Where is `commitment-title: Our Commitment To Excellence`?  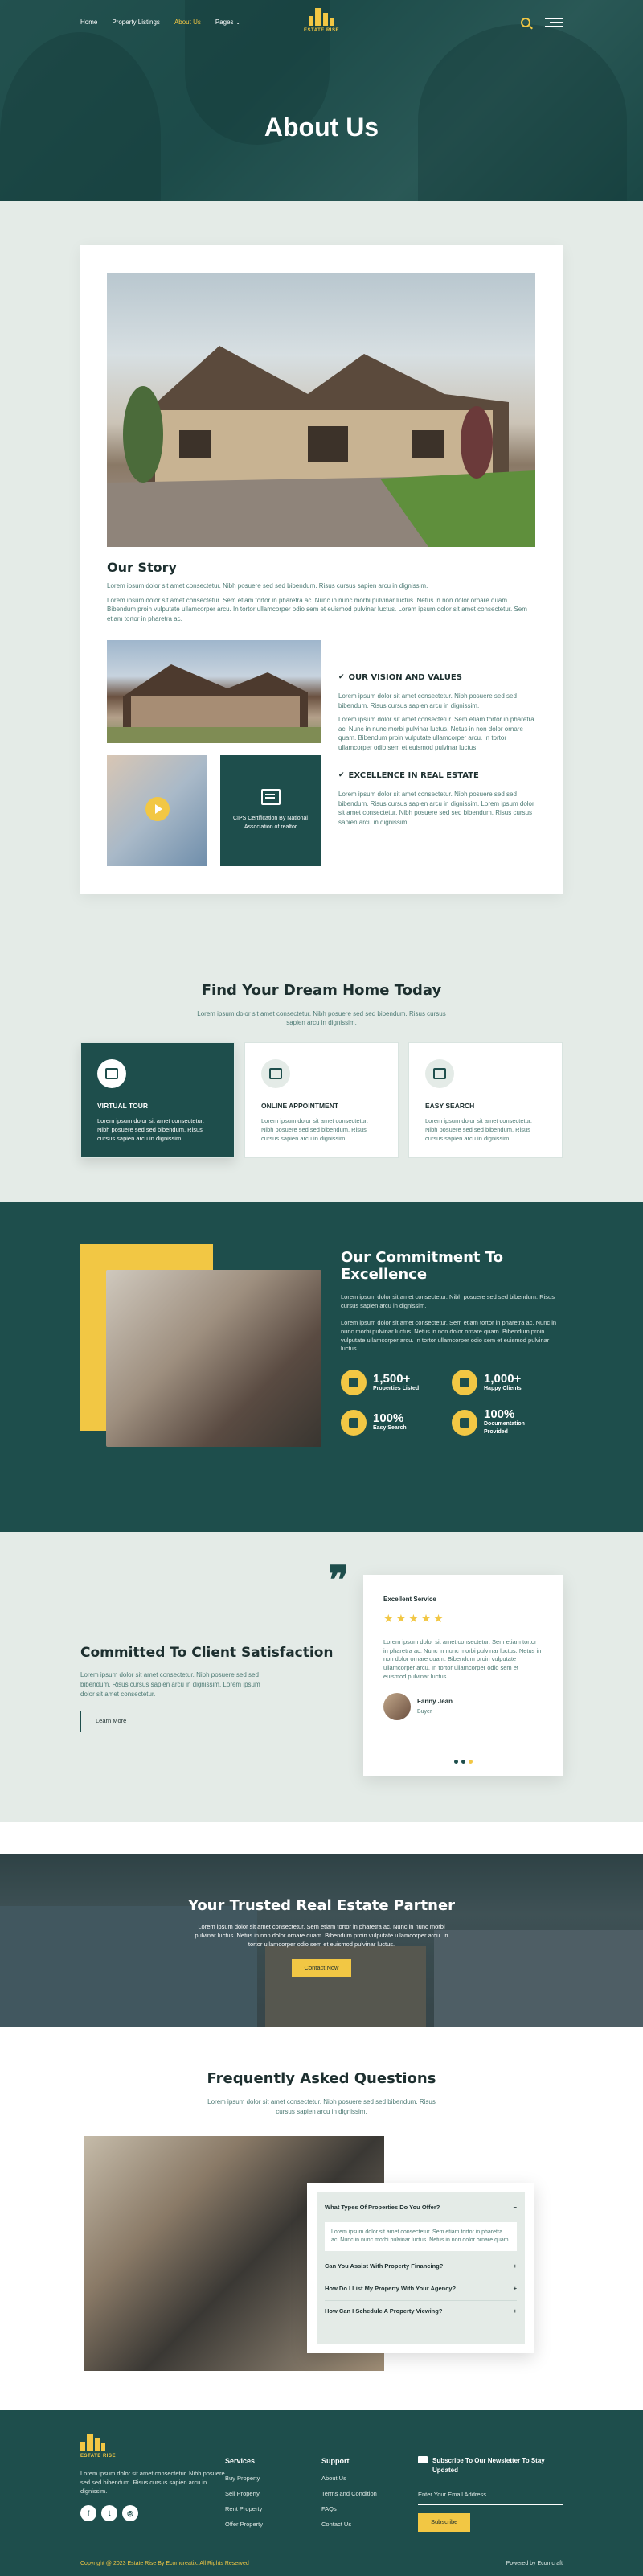 commitment-title: Our Commitment To Excellence is located at coordinates (422, 1266).